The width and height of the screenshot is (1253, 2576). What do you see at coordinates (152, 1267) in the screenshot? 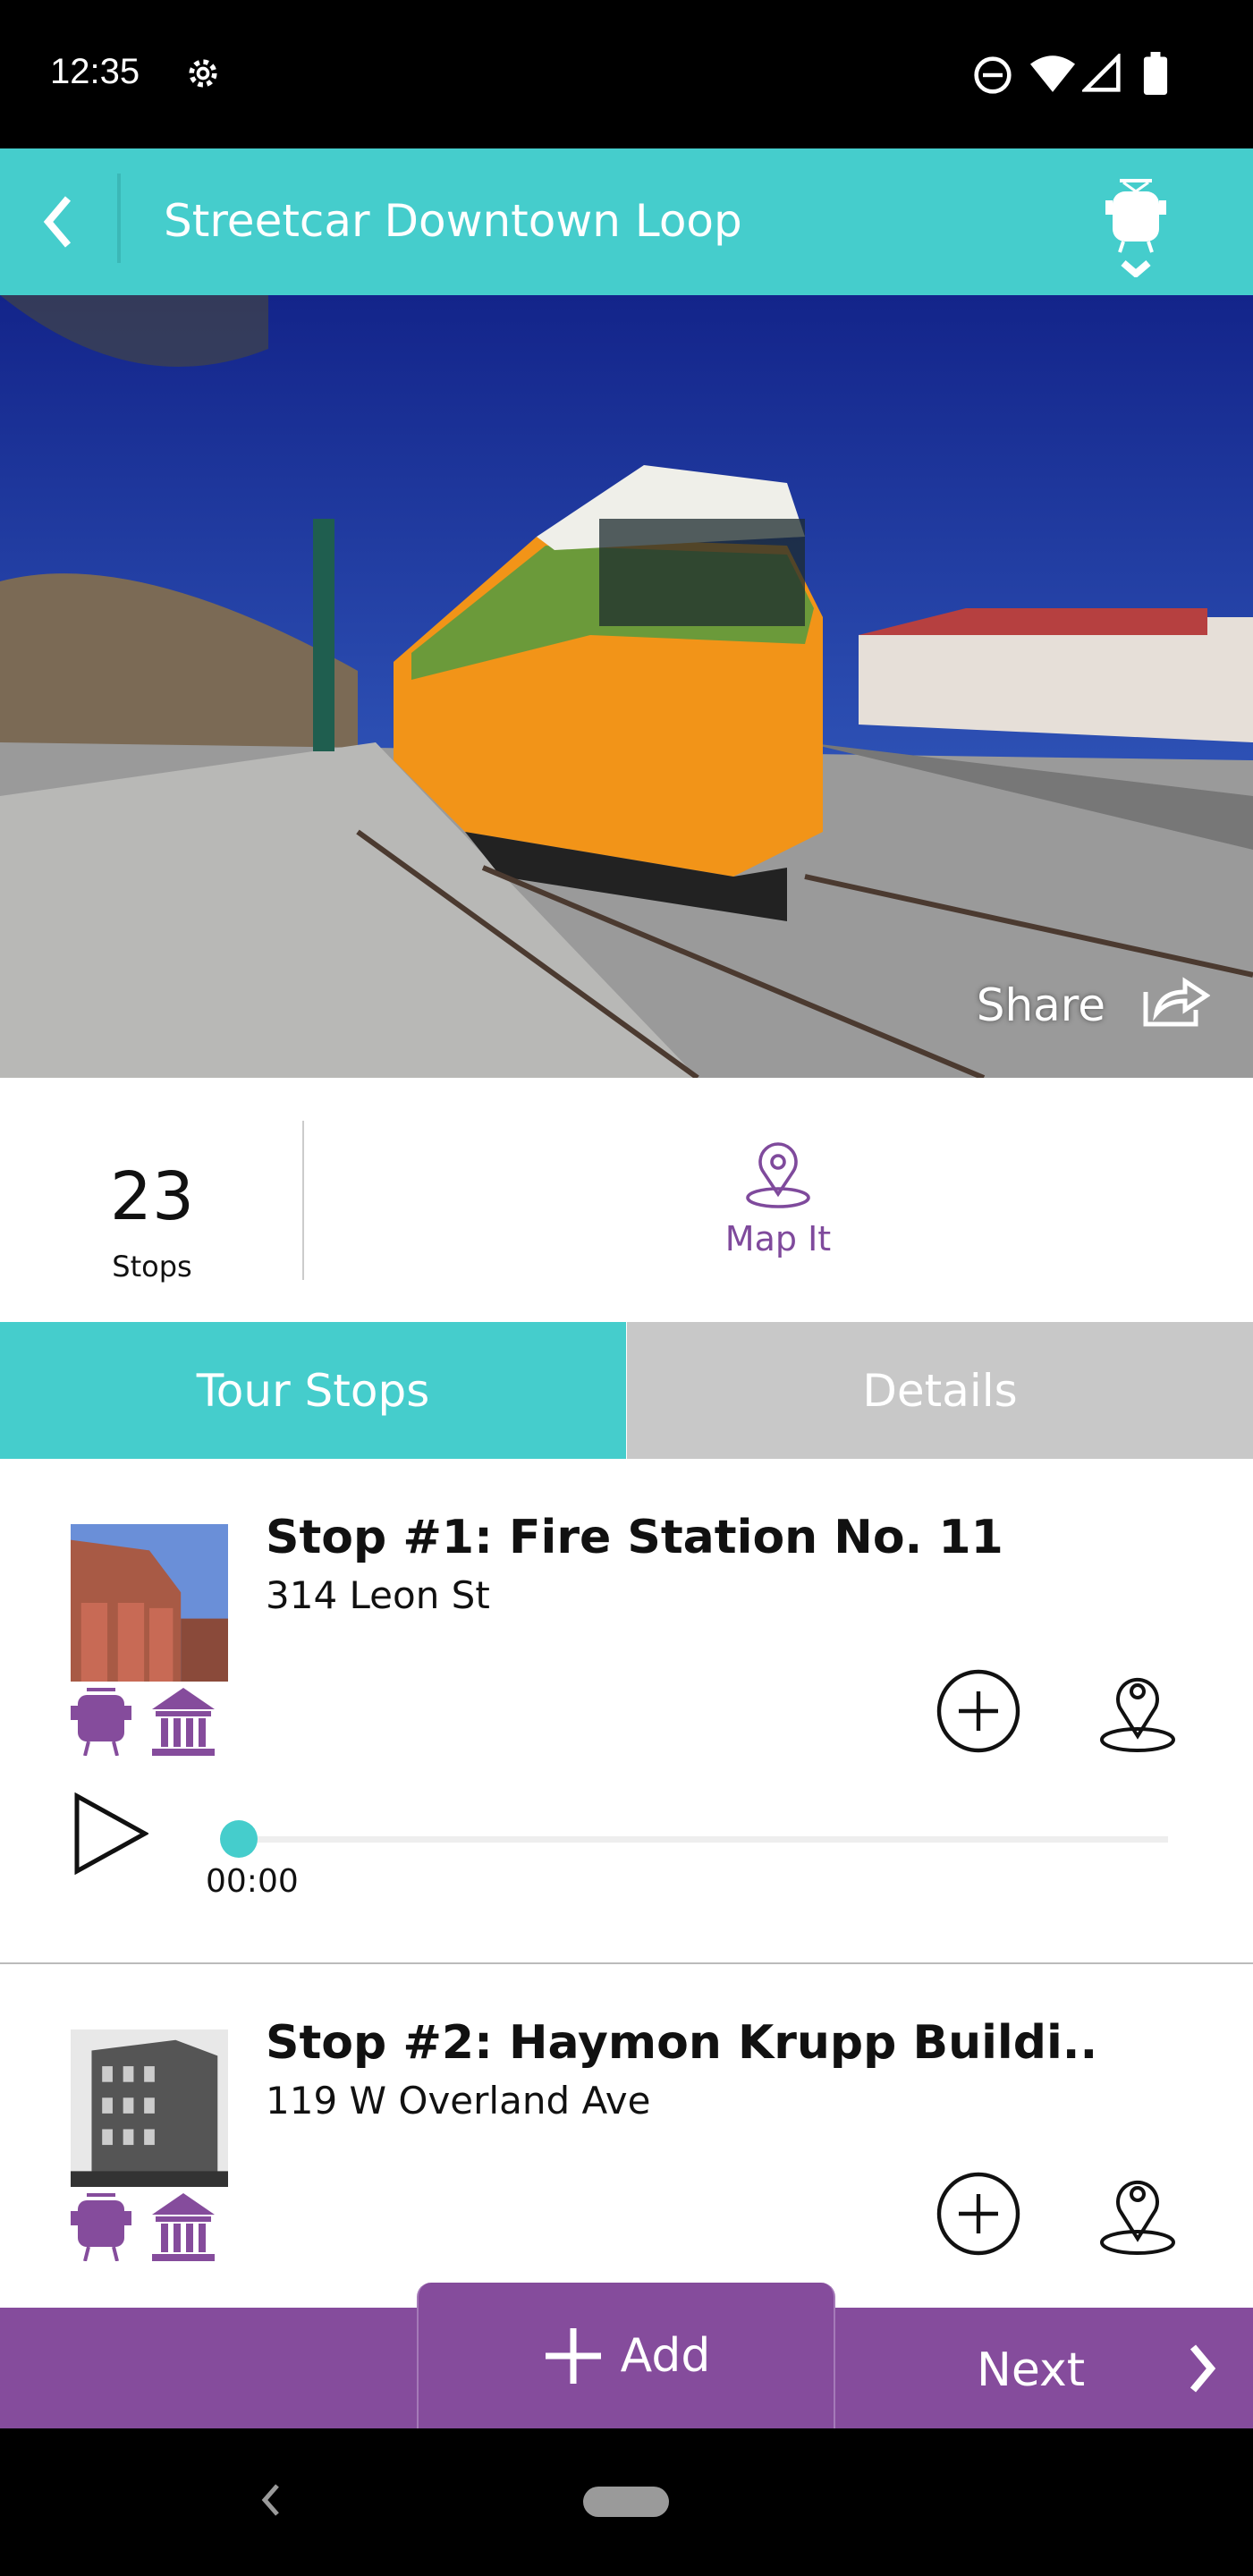
I see `stops-label: Stops` at bounding box center [152, 1267].